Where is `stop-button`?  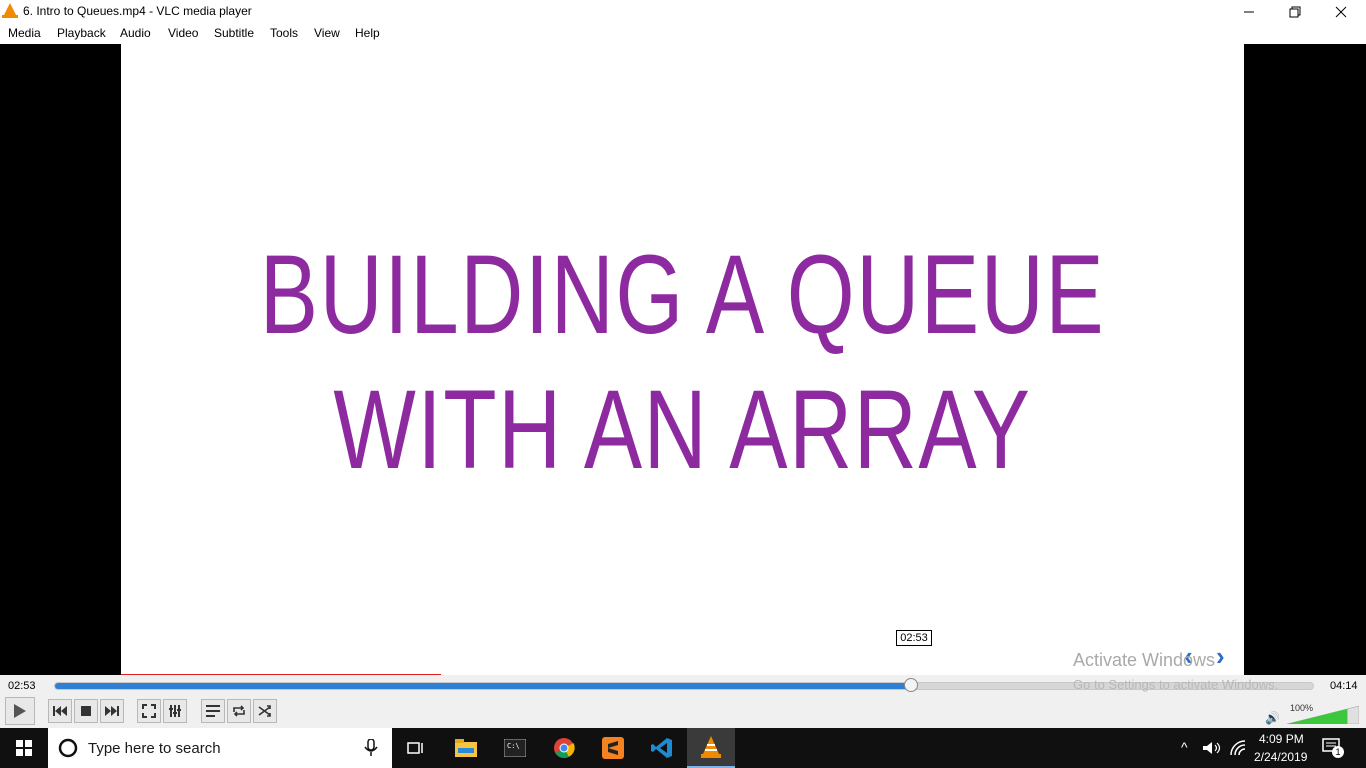
stop-button is located at coordinates (86, 711).